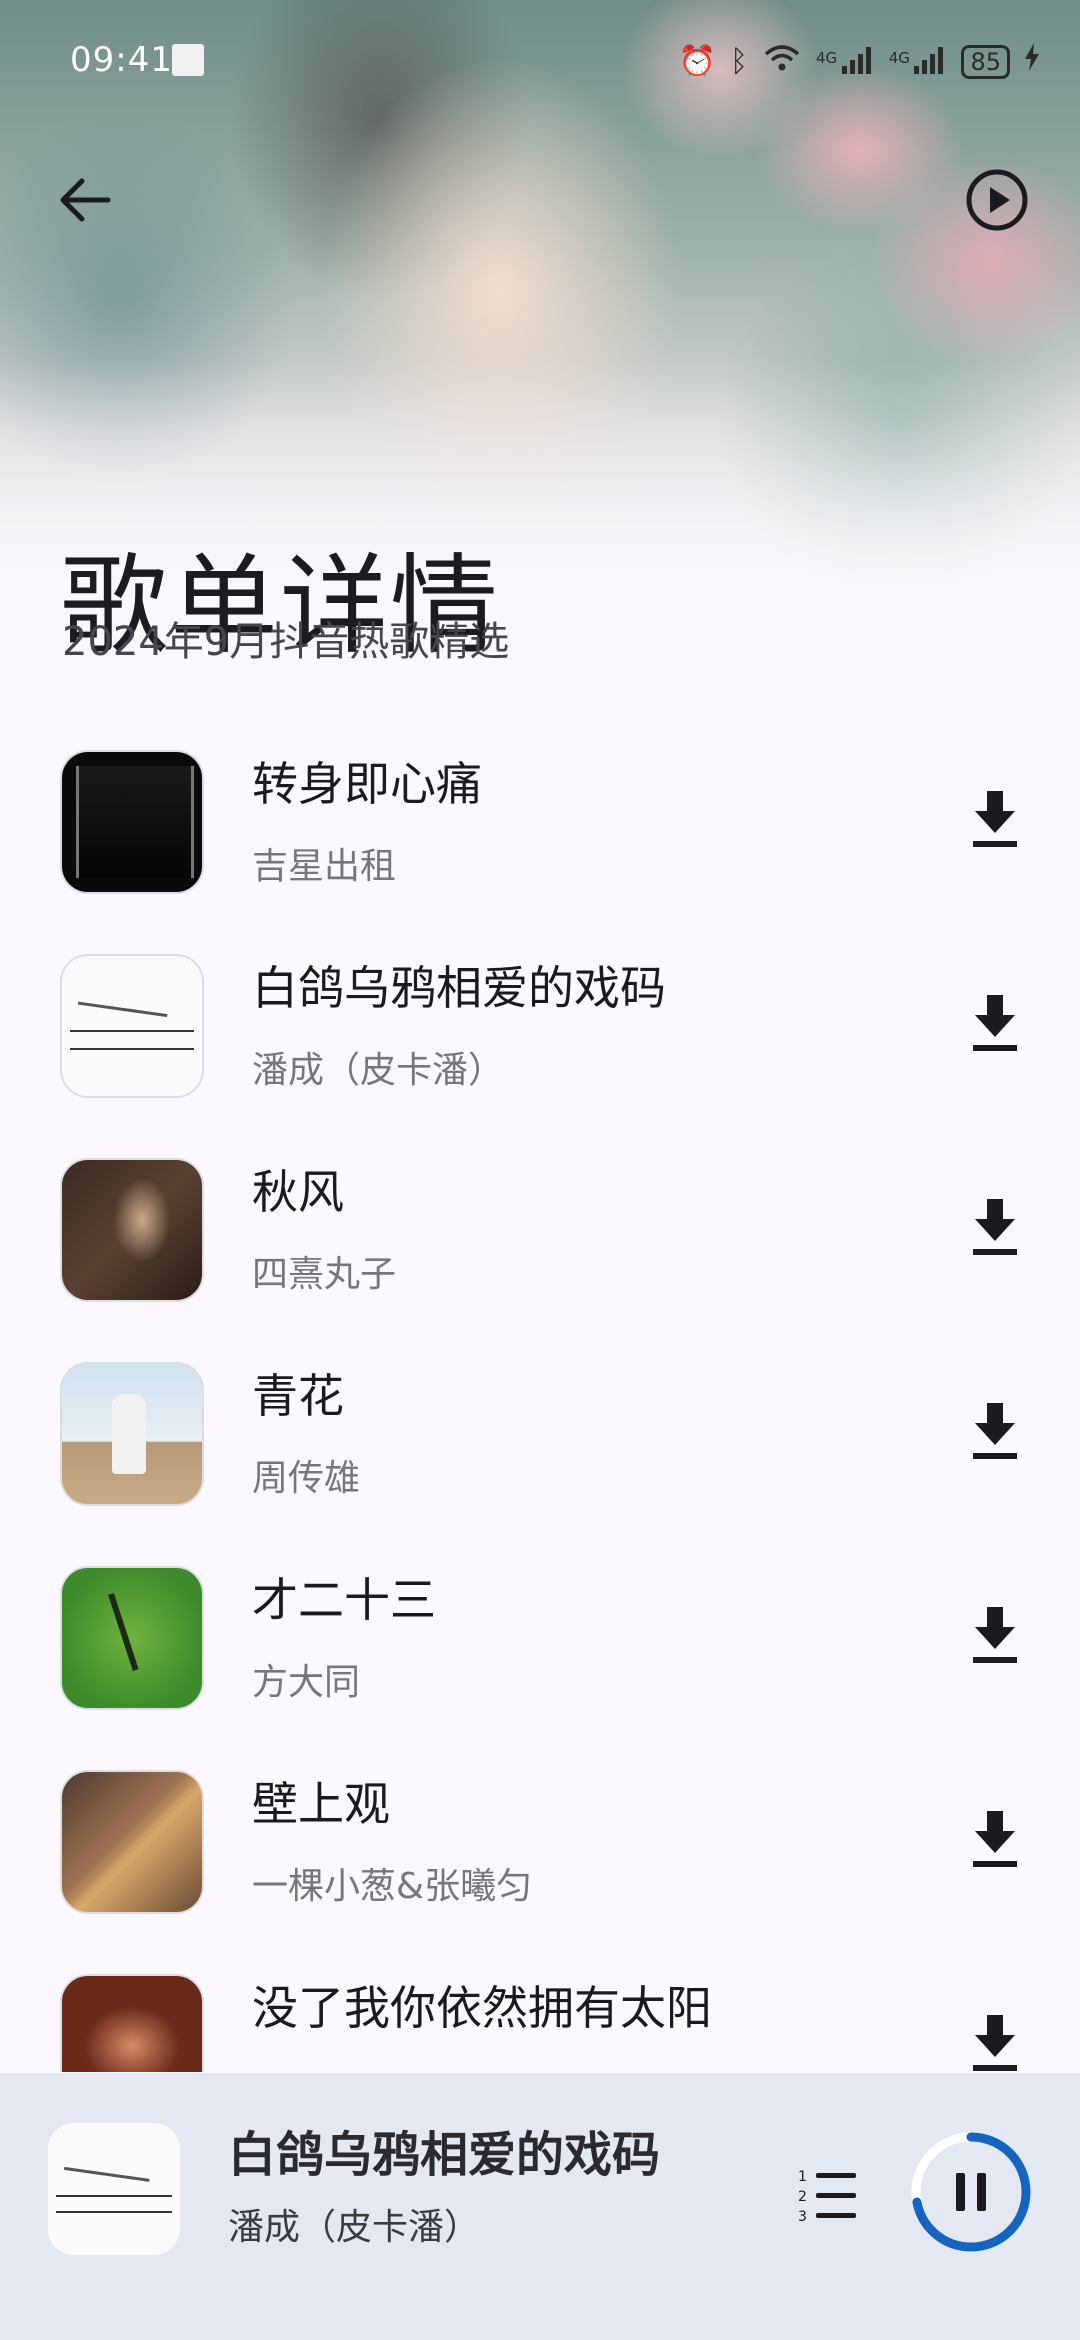 The height and width of the screenshot is (2340, 1080). Describe the element at coordinates (344, 1600) in the screenshot. I see `song-title: 才二十三` at that location.